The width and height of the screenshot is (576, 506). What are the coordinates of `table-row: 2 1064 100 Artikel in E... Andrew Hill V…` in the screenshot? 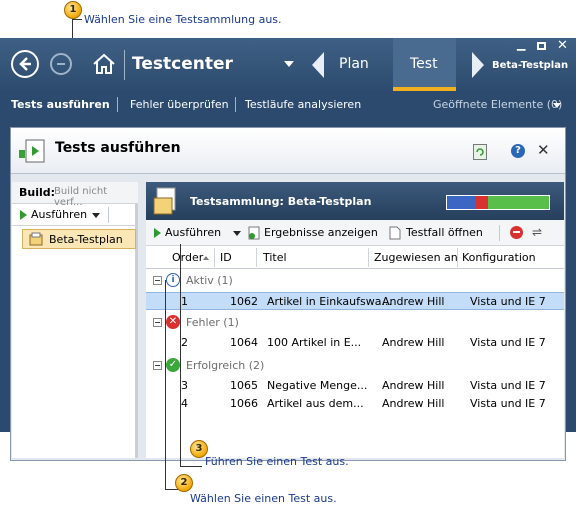 It's located at (355, 343).